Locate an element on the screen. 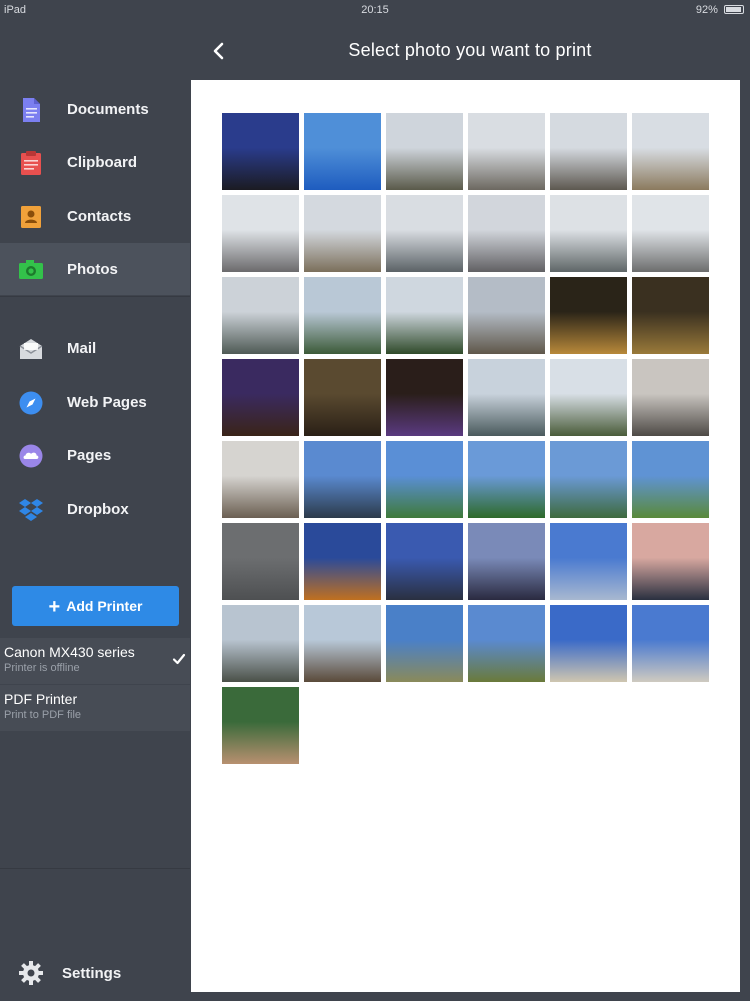 This screenshot has height=1001, width=750. add-printer-label: Add Printer is located at coordinates (104, 606).